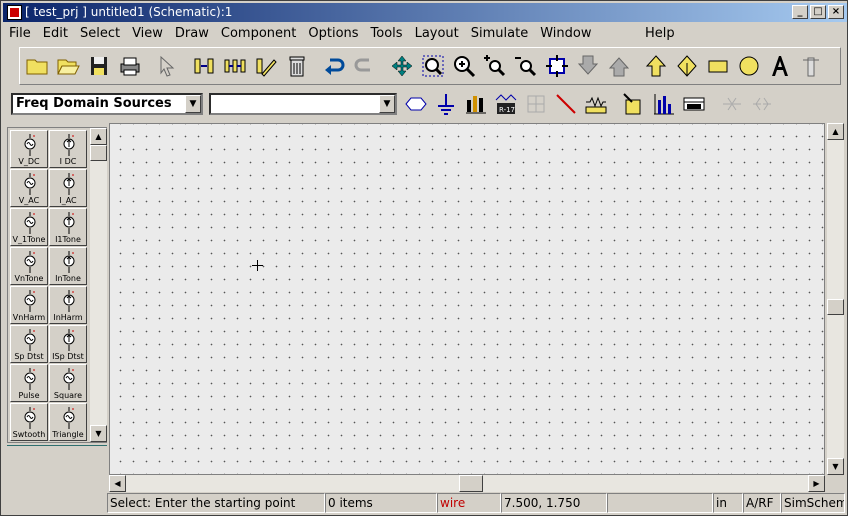 The height and width of the screenshot is (516, 848). Describe the element at coordinates (536, 104) in the screenshot. I see `mirror-grid-button` at that location.